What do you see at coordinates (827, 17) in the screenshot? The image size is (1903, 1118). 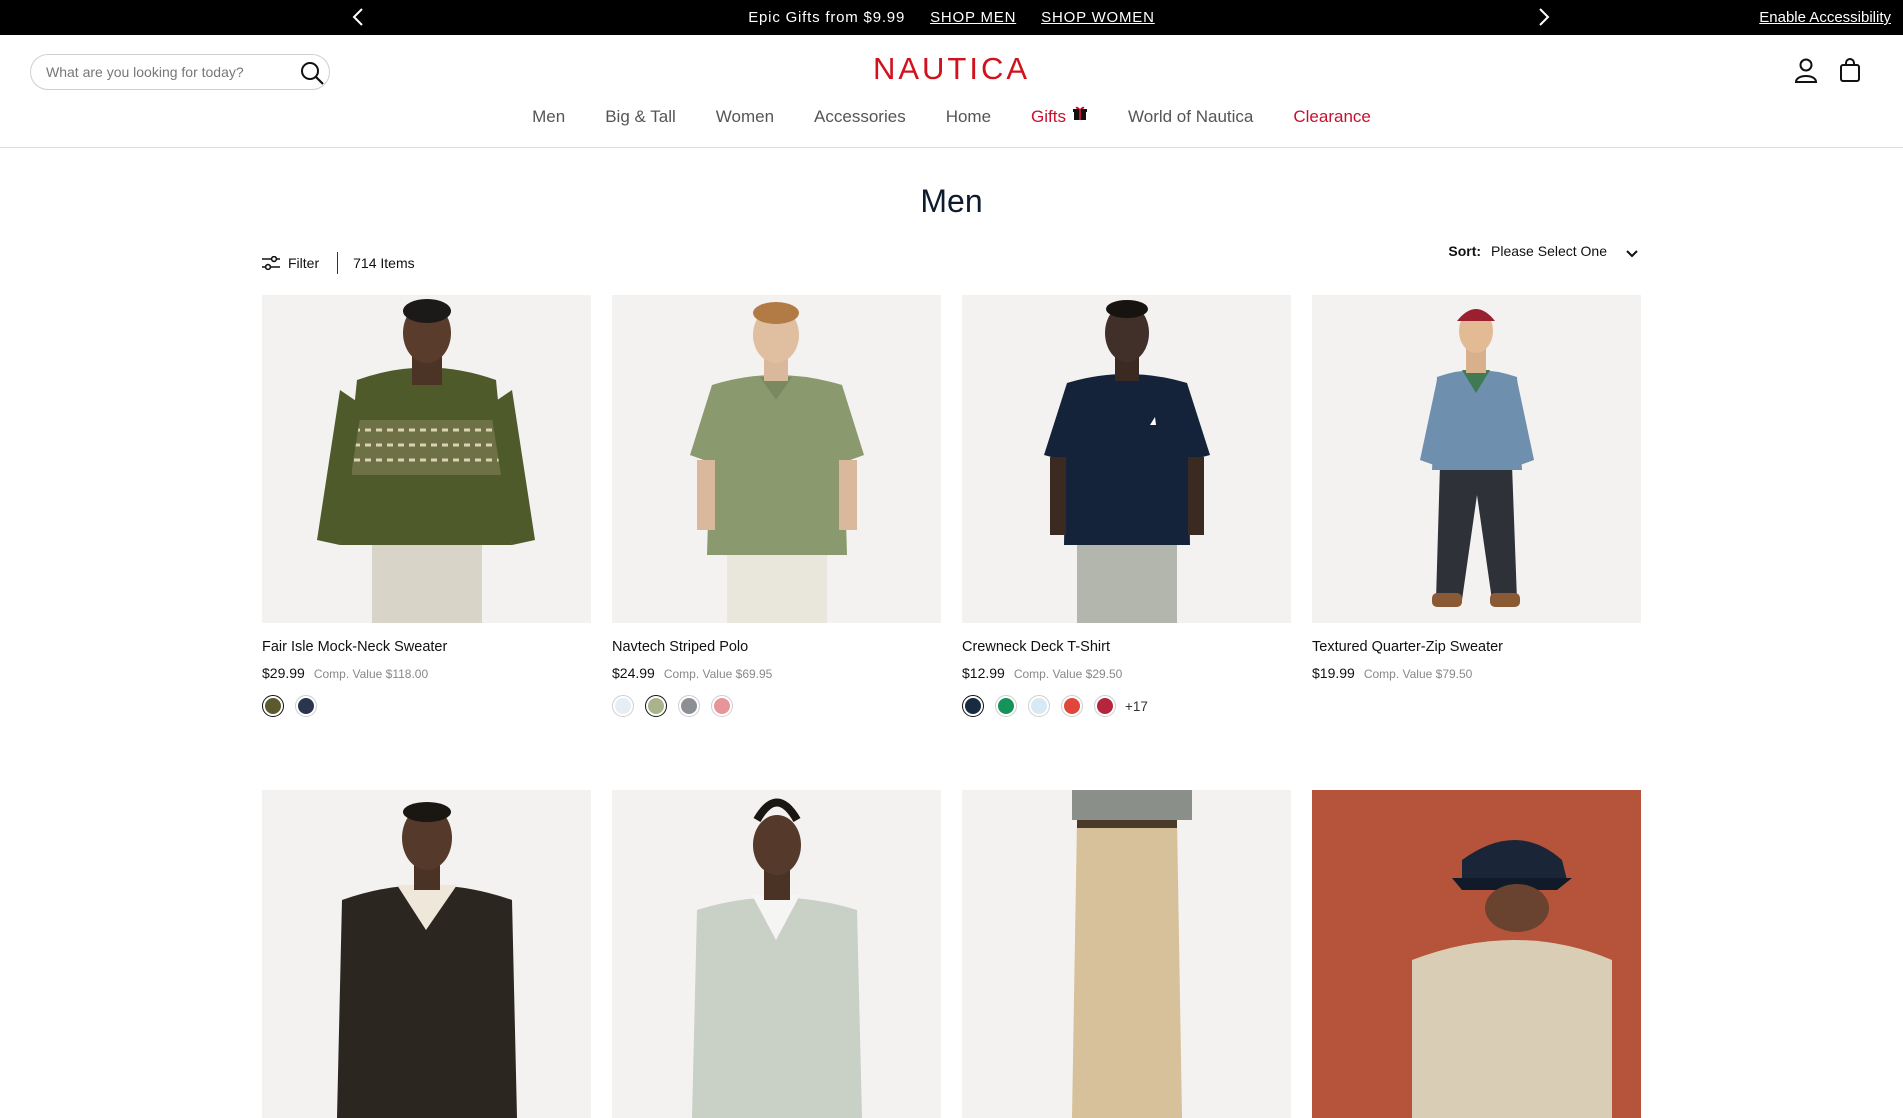 I see `promo-message: Epic Gifts from $9.99` at bounding box center [827, 17].